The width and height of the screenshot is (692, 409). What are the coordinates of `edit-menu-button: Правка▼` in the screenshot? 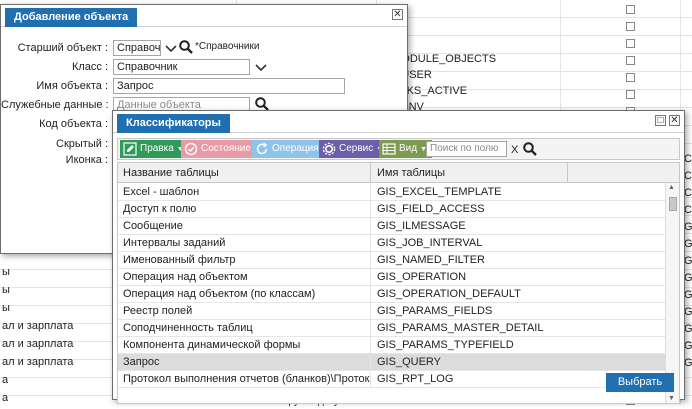 It's located at (154, 149).